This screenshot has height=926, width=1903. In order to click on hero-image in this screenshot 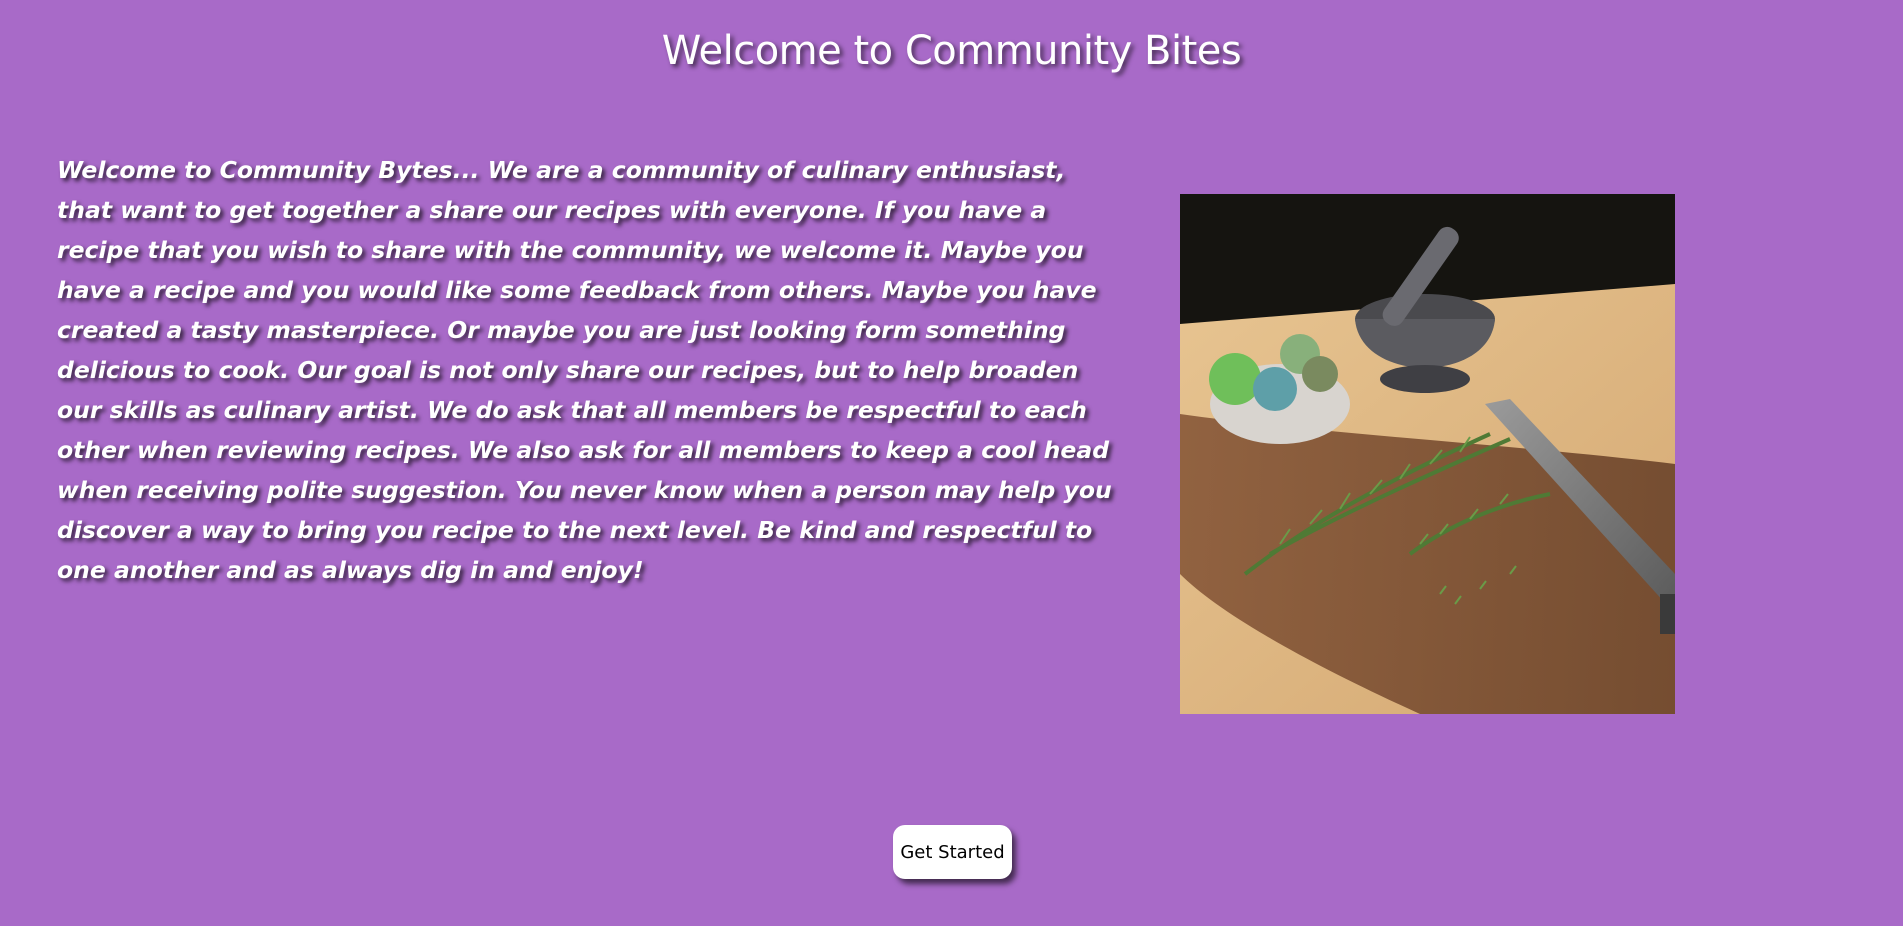, I will do `click(1427, 454)`.